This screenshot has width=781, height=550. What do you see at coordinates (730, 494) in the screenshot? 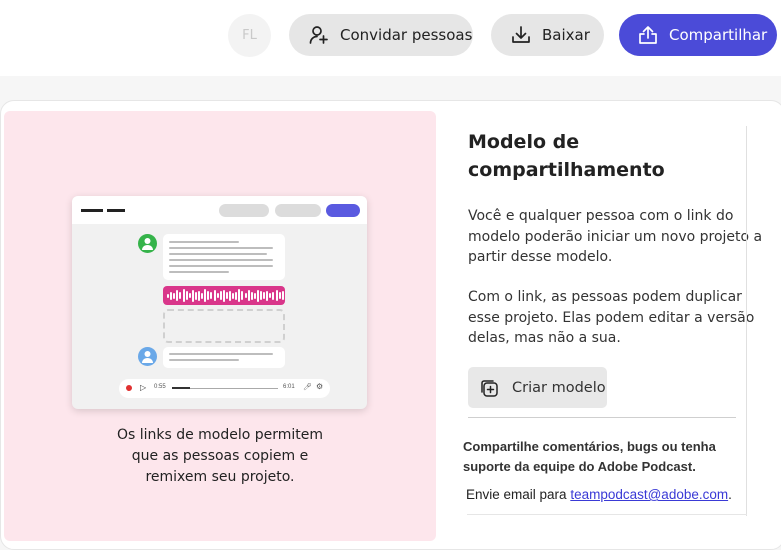
I see `email-suffix: .` at bounding box center [730, 494].